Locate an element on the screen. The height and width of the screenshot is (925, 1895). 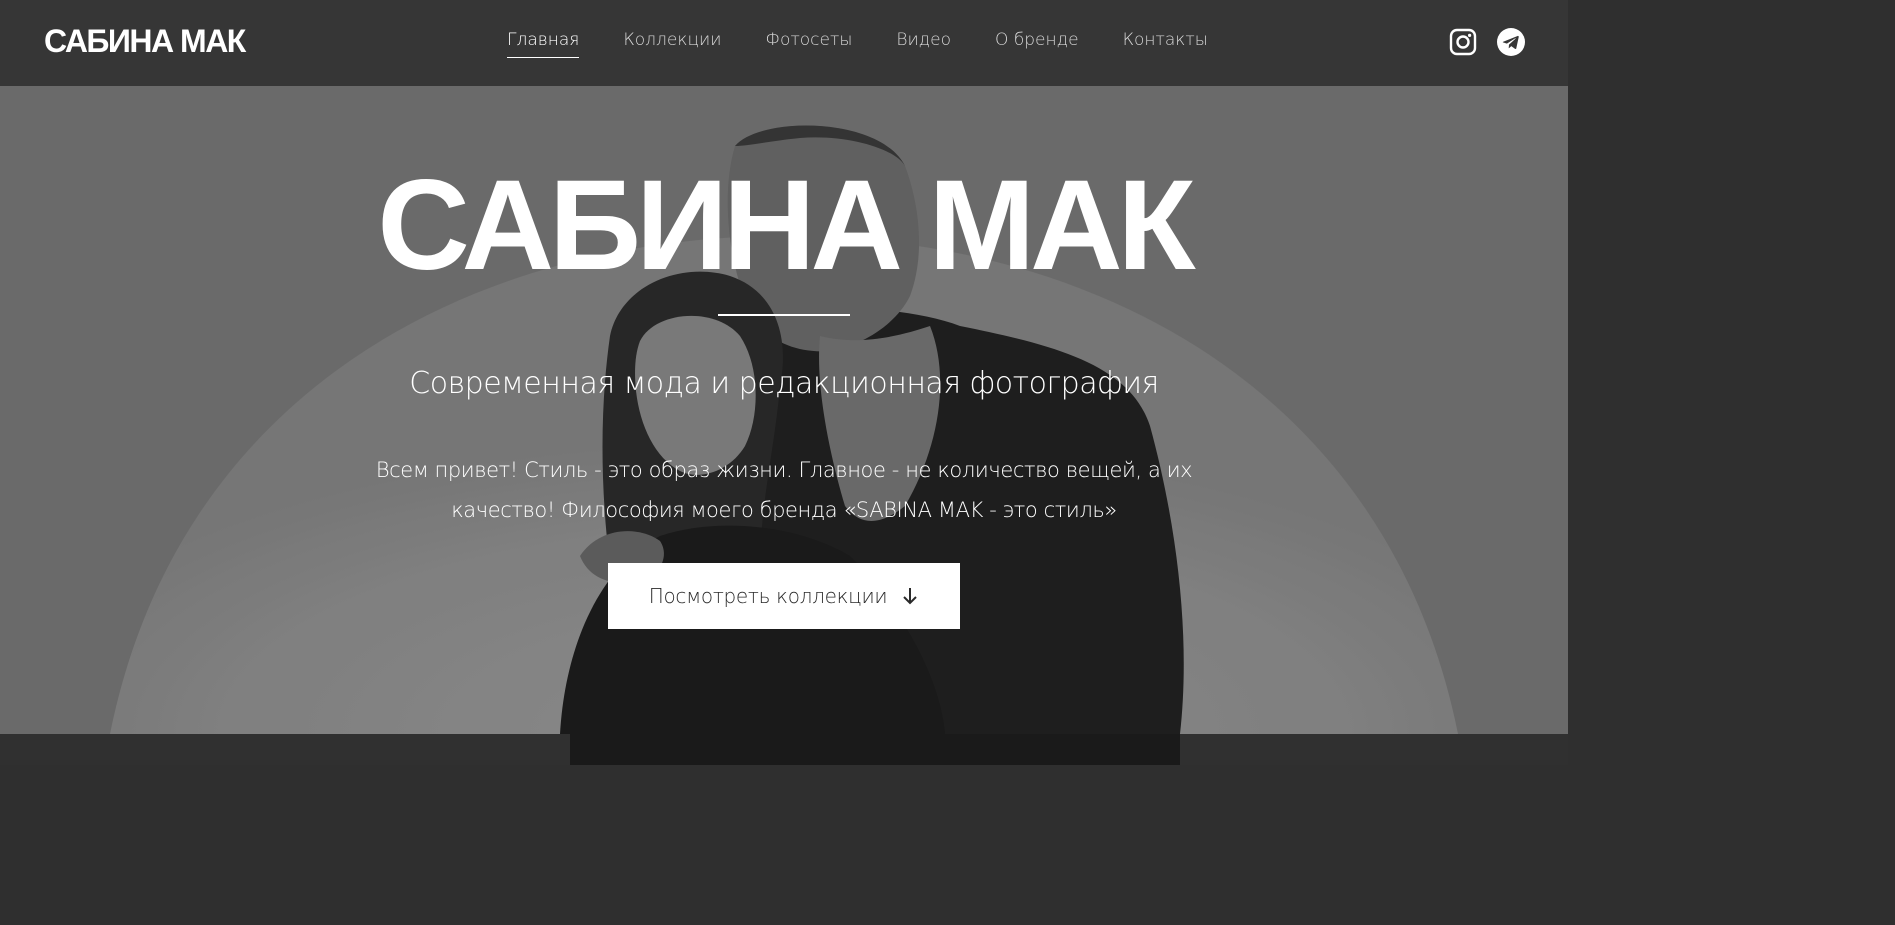
view-collections-button: Посмотреть коллекции is located at coordinates (784, 596).